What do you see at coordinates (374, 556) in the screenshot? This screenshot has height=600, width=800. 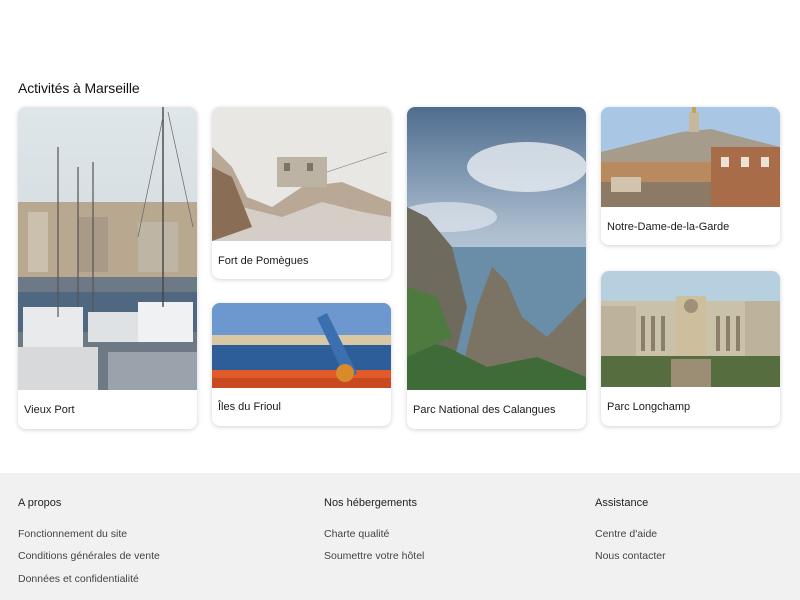 I see `footer-link-soumettre: Soumettre votre hôtel` at bounding box center [374, 556].